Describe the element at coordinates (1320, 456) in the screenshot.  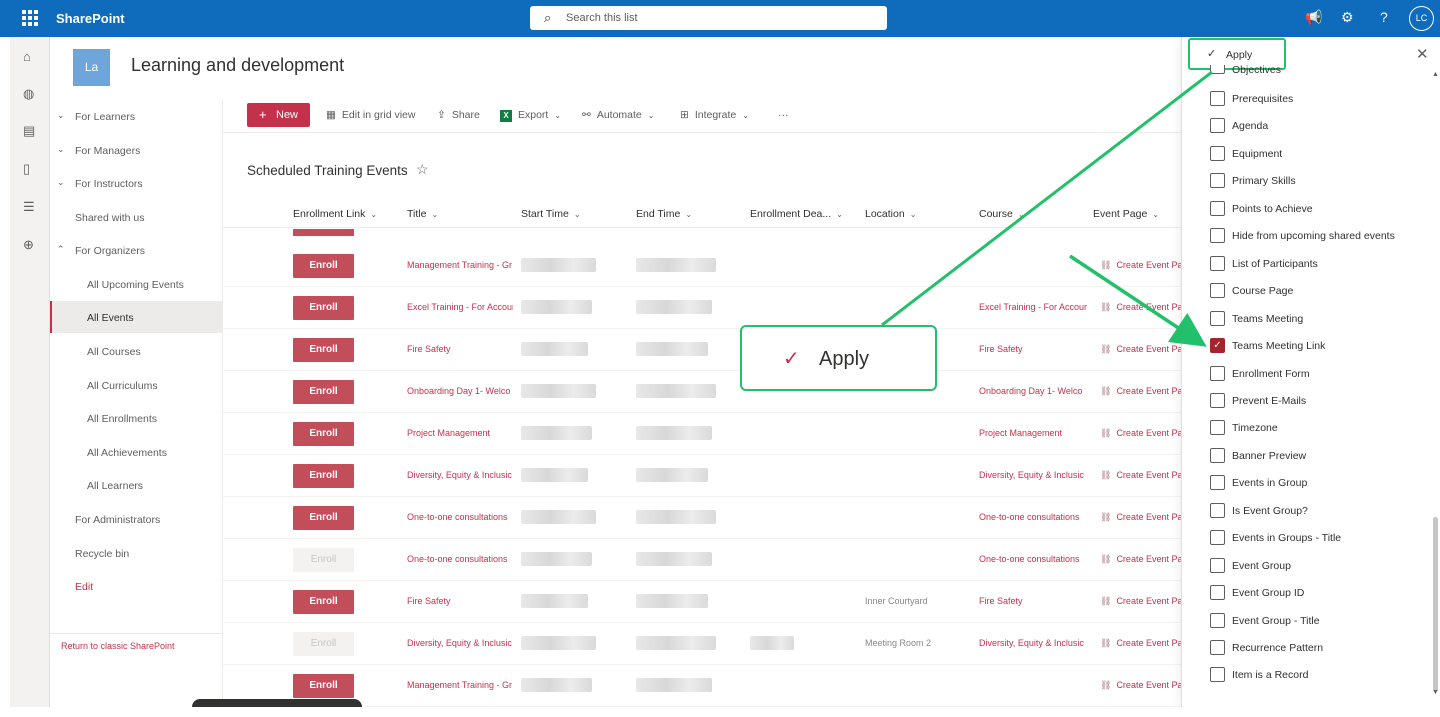
I see `column-checkbox-item: Banner Preview` at that location.